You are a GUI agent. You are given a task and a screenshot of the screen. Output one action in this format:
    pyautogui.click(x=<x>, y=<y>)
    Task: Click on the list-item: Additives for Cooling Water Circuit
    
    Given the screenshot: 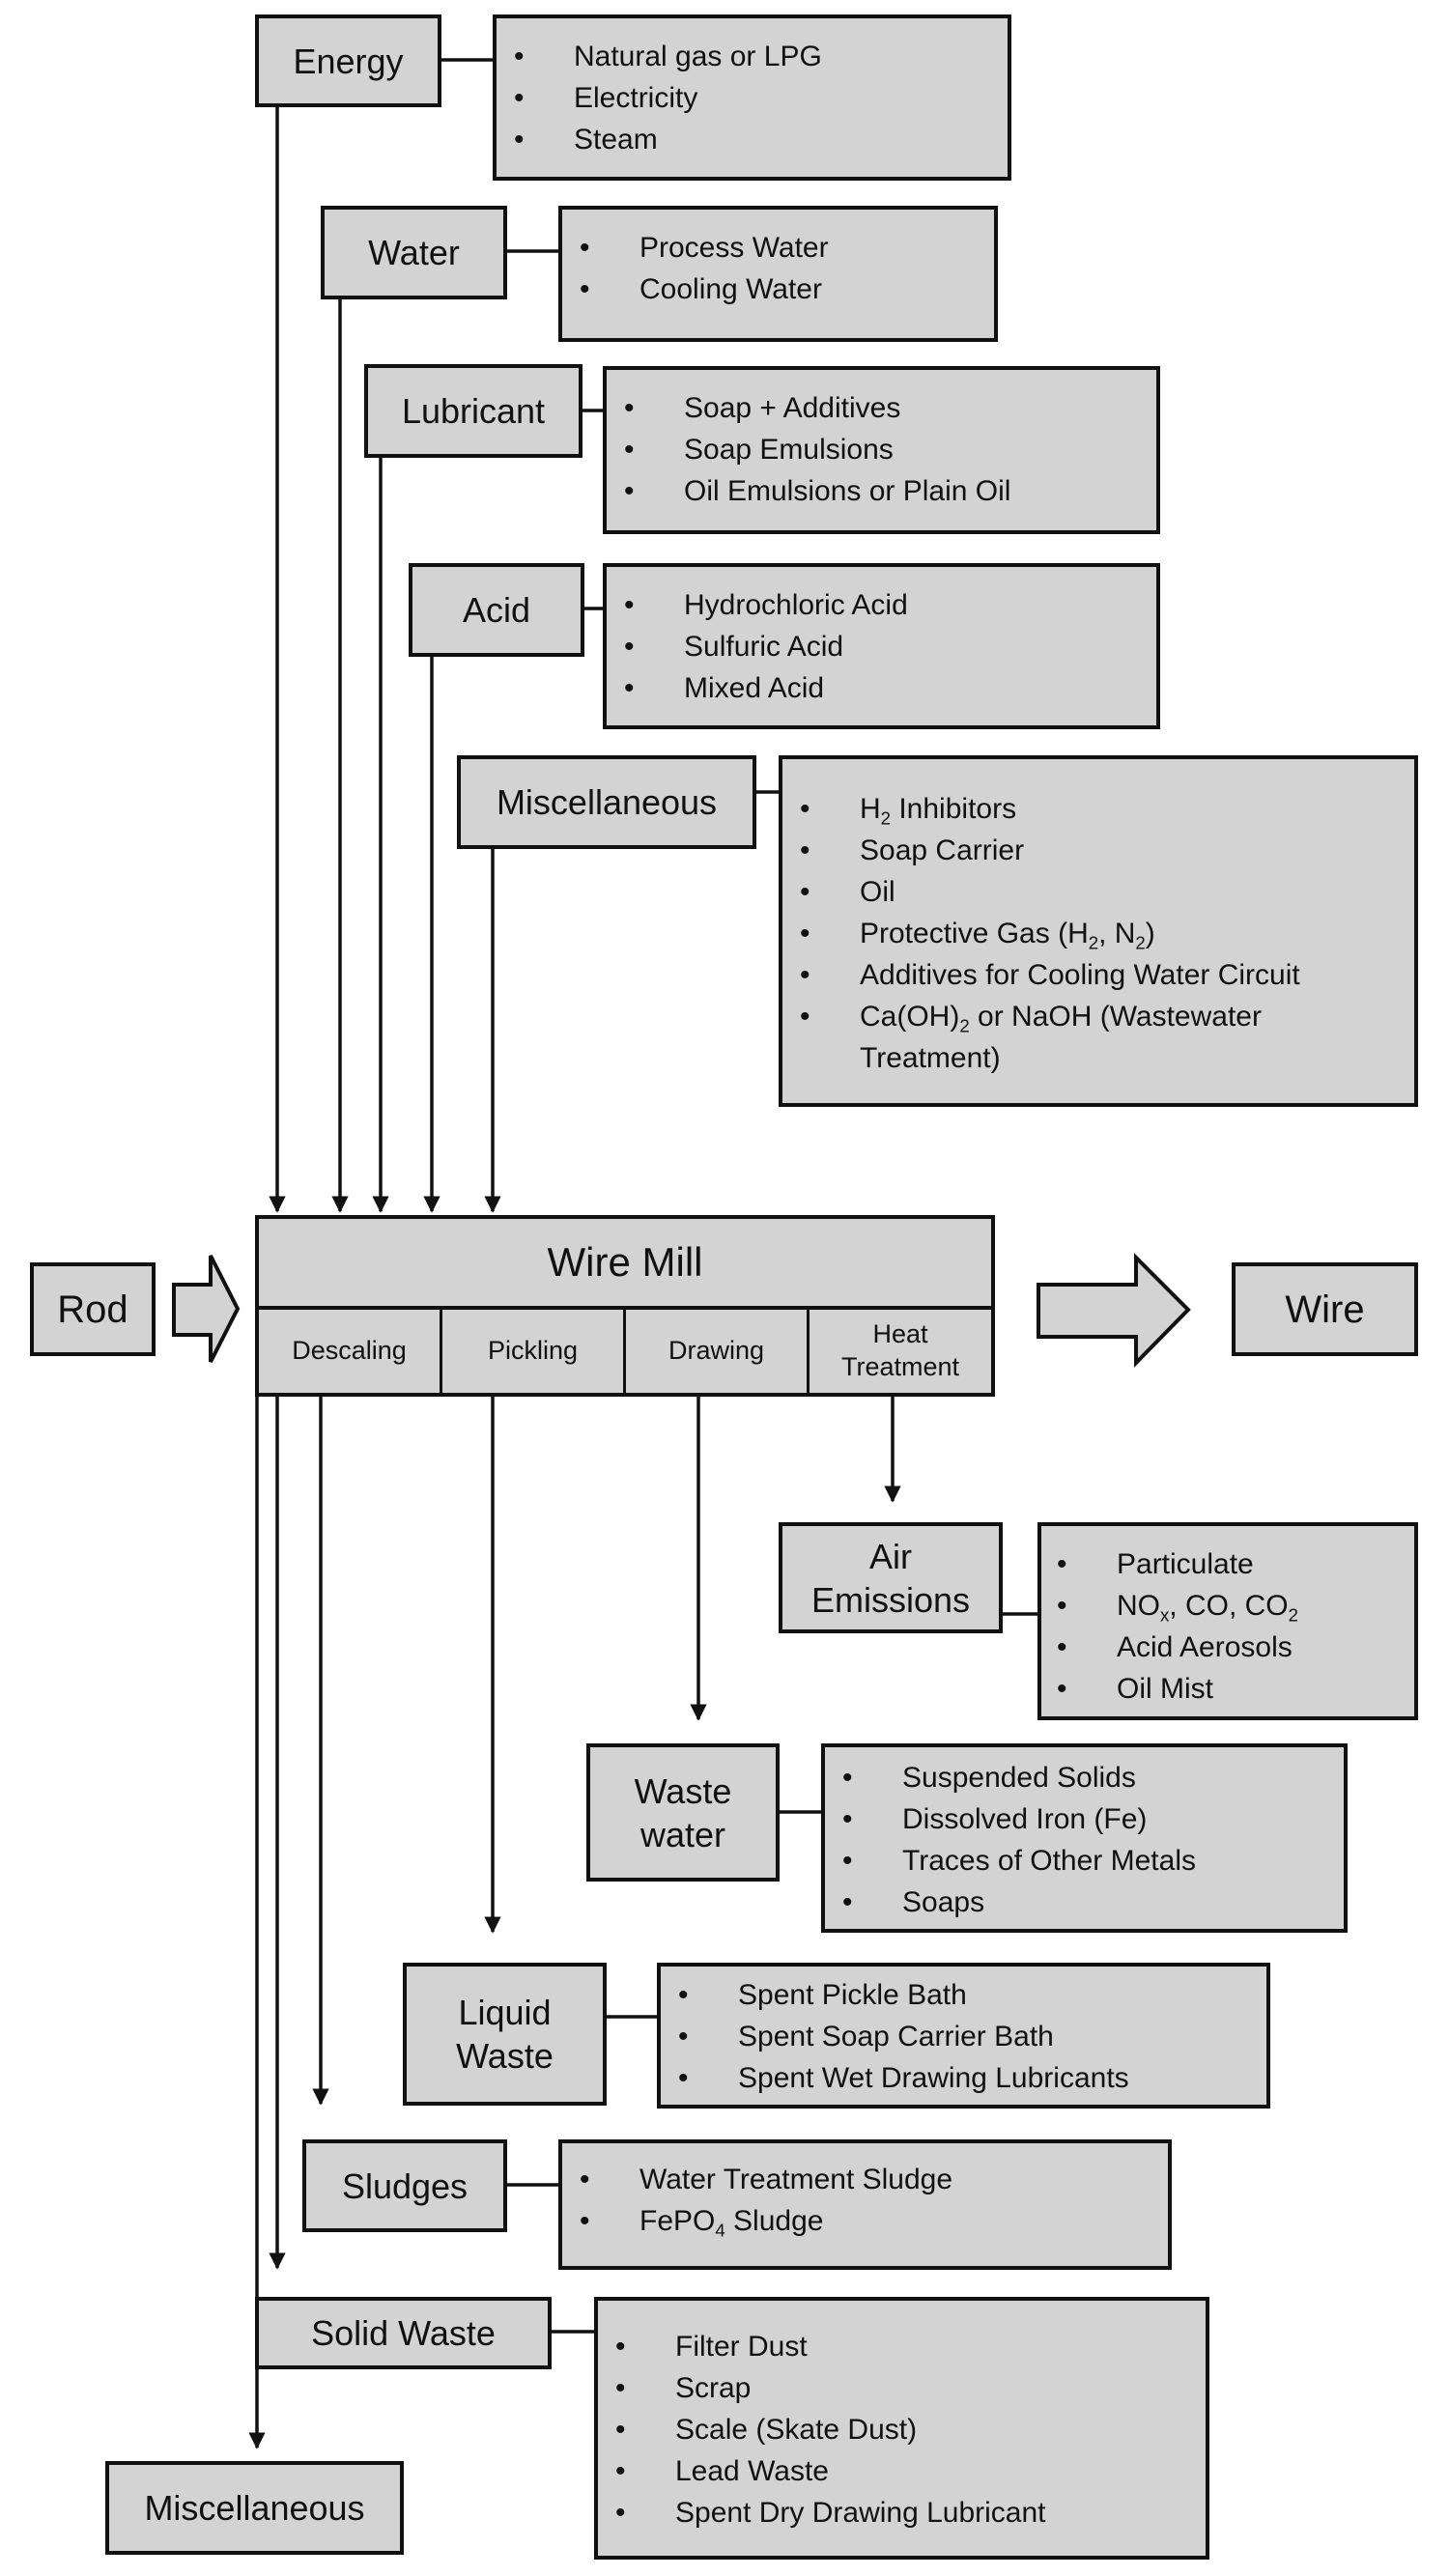 What is the action you would take?
    pyautogui.click(x=1097, y=975)
    